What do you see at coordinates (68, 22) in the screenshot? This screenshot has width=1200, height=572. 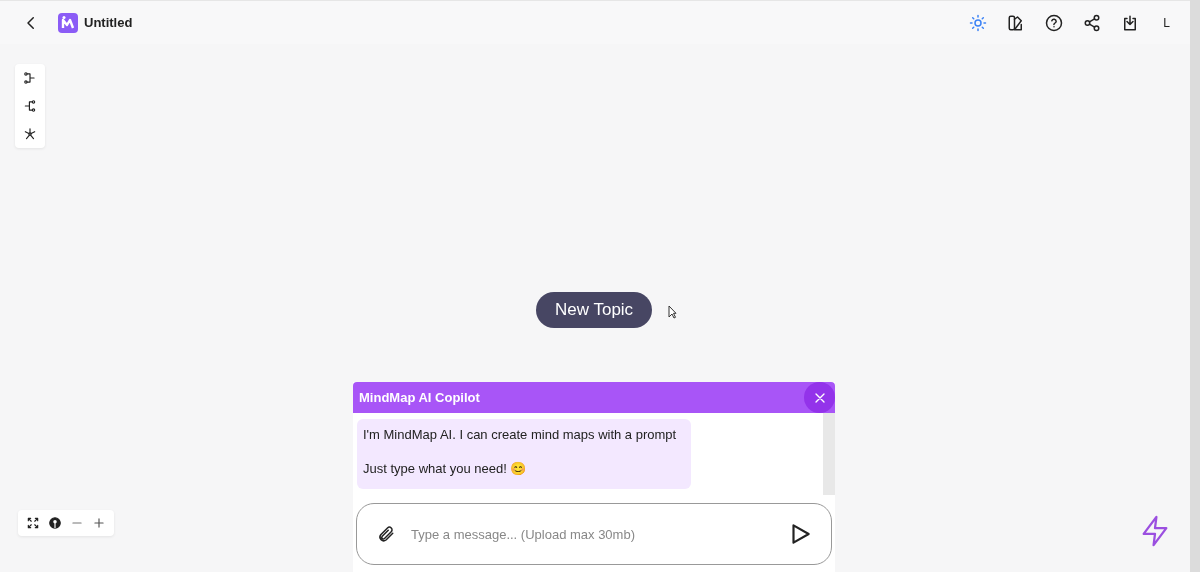 I see `logo-icon` at bounding box center [68, 22].